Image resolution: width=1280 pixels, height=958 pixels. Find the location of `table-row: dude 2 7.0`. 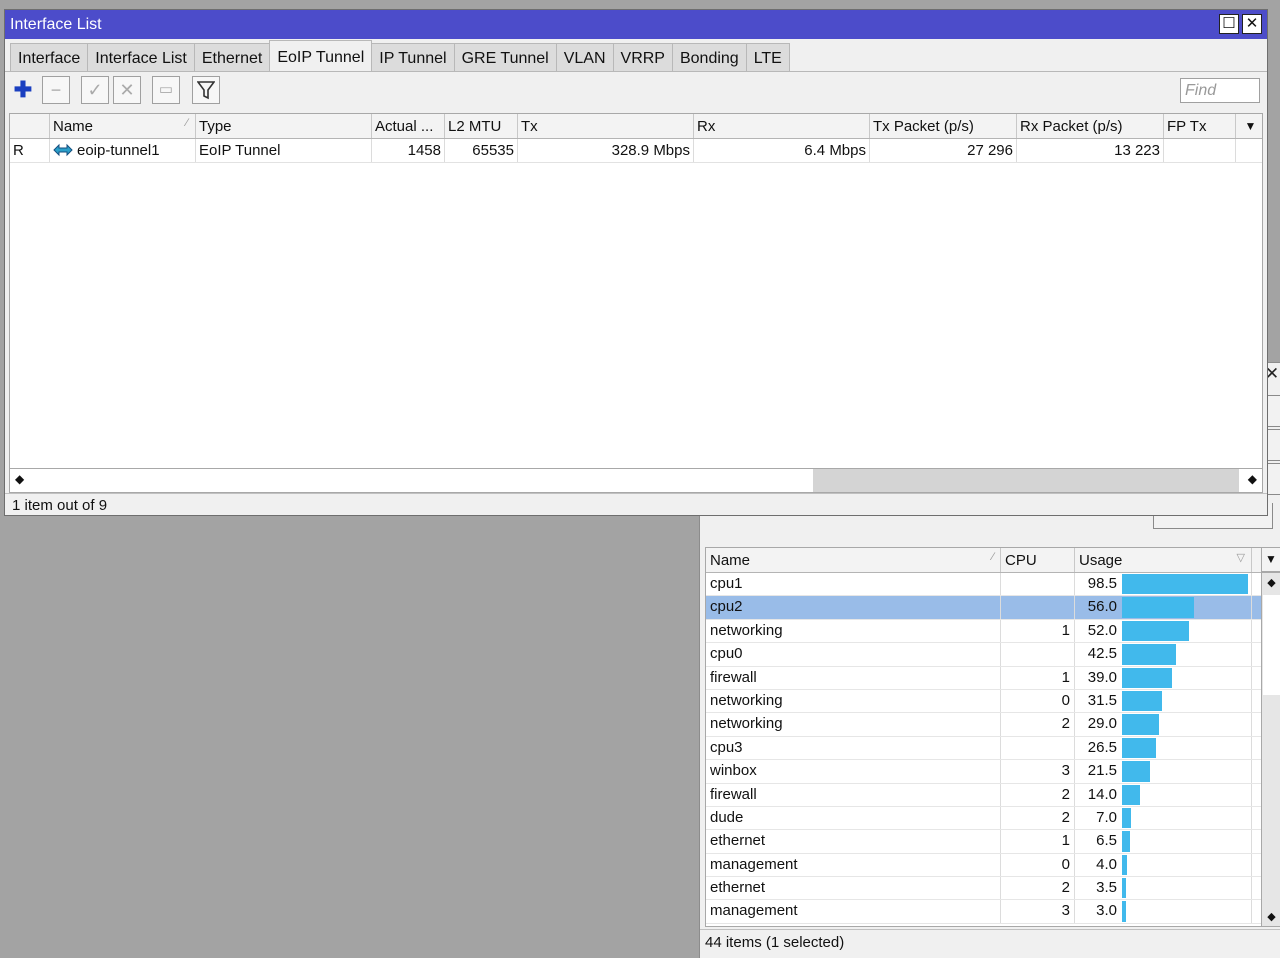

table-row: dude 2 7.0 is located at coordinates (983, 818).